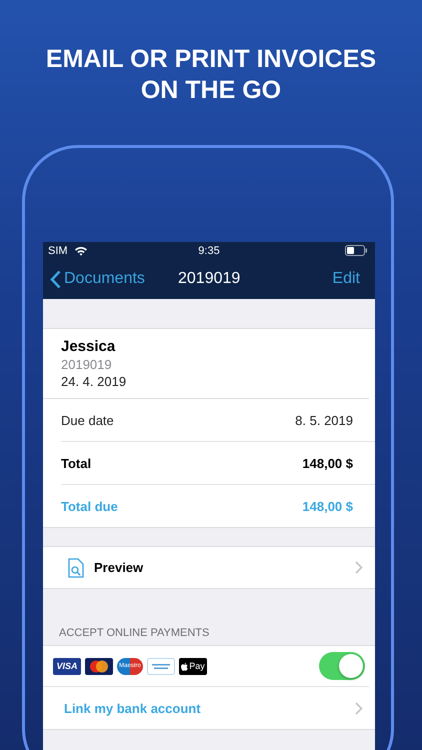  Describe the element at coordinates (76, 463) in the screenshot. I see `row-label: Total` at that location.